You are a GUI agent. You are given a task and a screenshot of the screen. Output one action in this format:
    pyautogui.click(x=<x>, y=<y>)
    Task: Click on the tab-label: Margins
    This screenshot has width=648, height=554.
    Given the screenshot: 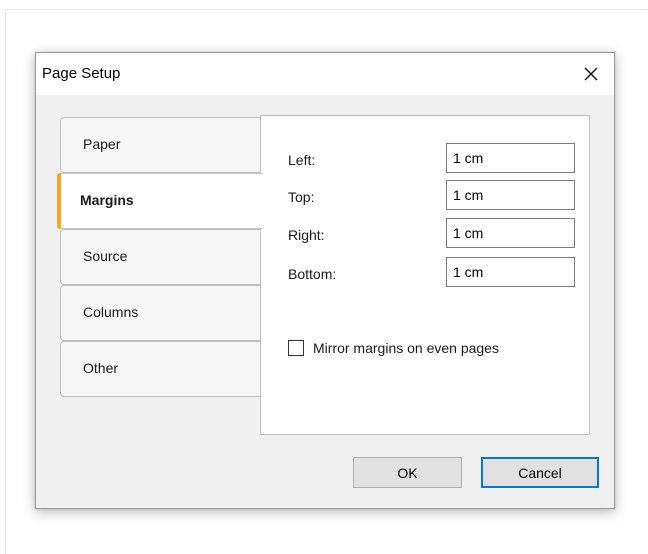 What is the action you would take?
    pyautogui.click(x=107, y=200)
    